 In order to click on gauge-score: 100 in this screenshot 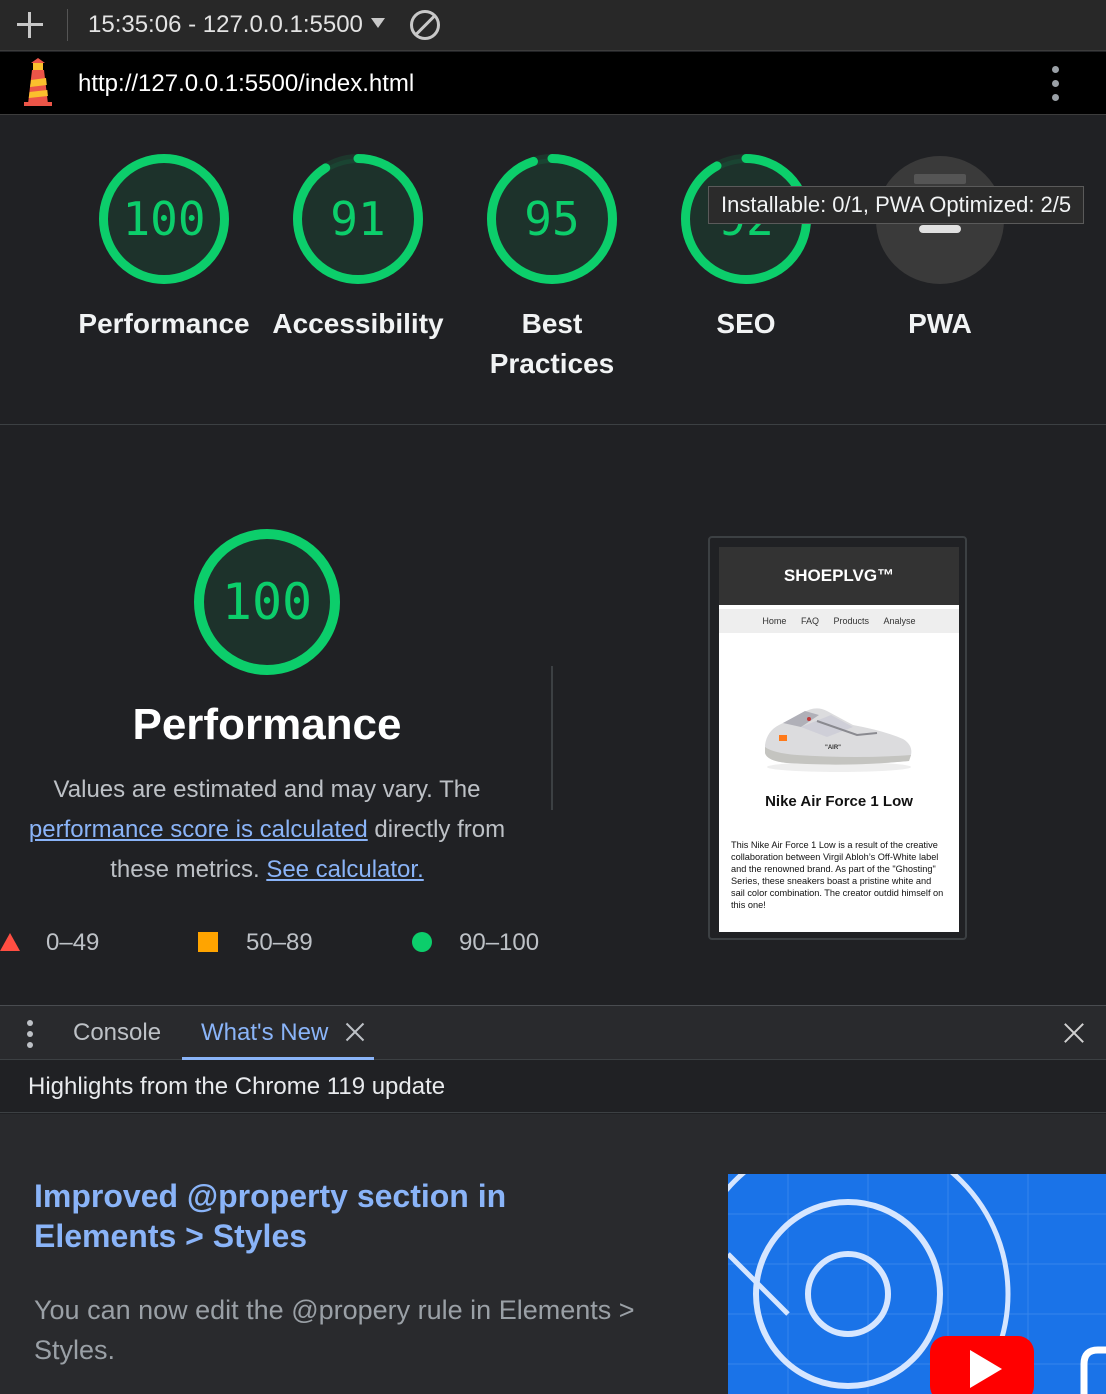, I will do `click(164, 219)`.